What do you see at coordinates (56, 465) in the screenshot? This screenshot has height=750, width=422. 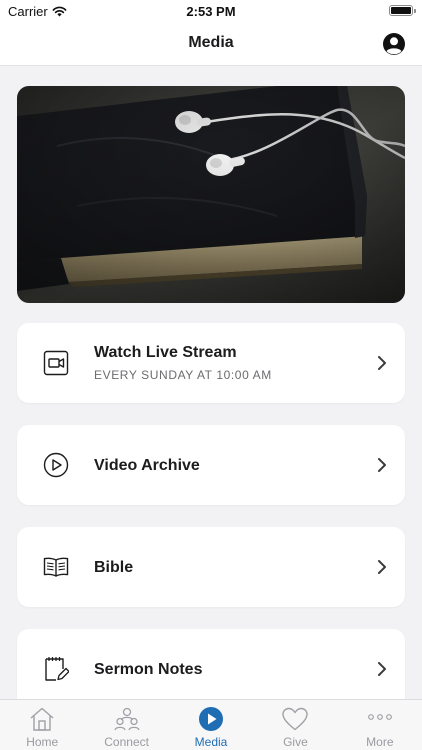 I see `play-circle-icon` at bounding box center [56, 465].